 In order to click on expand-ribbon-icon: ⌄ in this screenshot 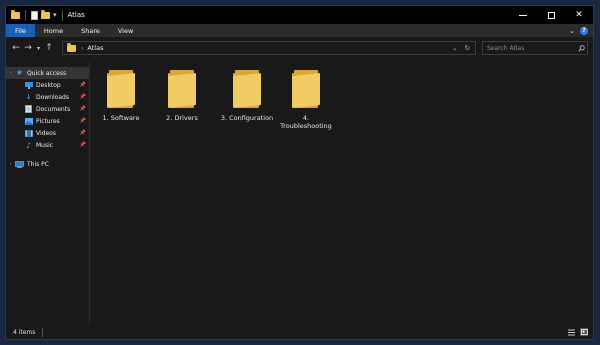, I will do `click(572, 31)`.